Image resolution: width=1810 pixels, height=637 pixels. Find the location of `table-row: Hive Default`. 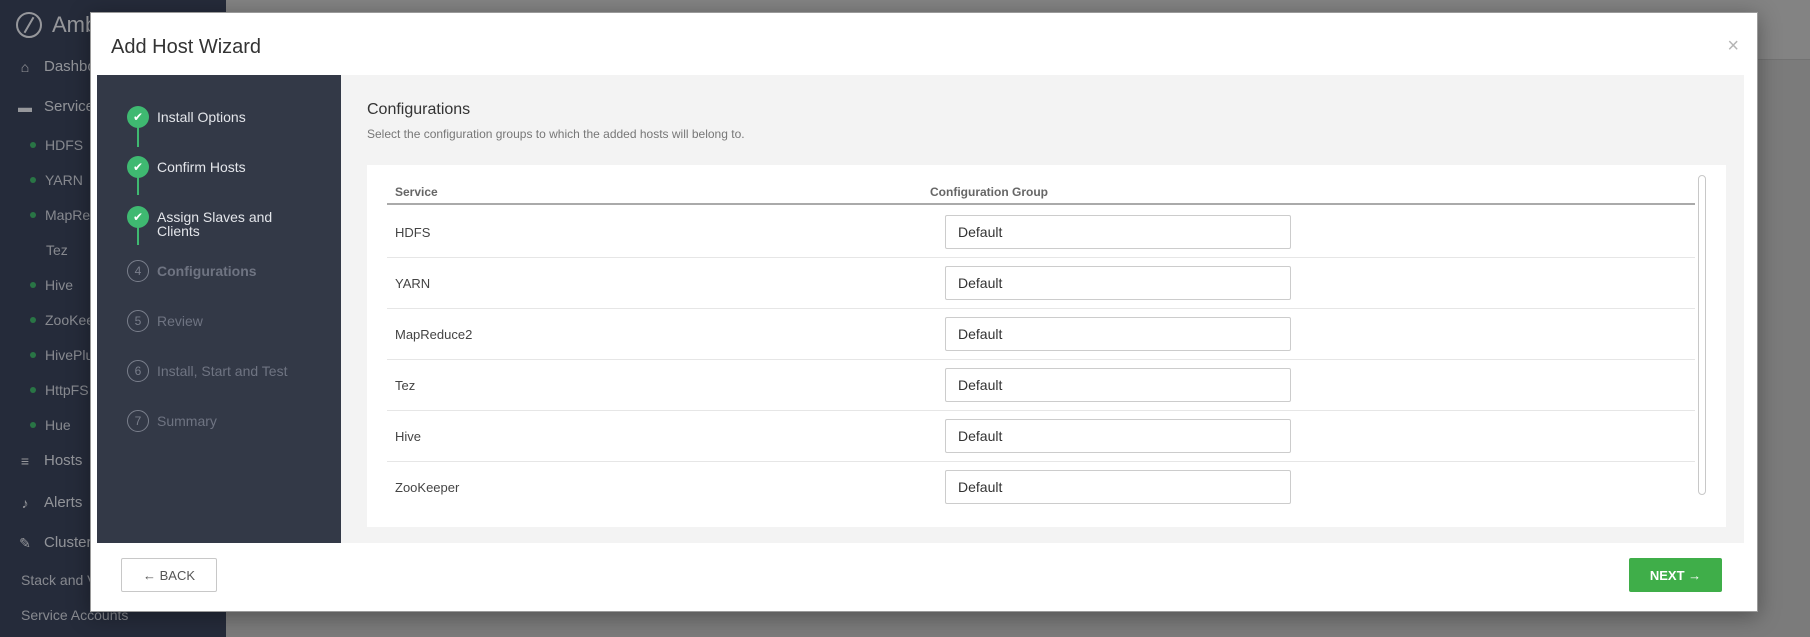

table-row: Hive Default is located at coordinates (1041, 436).